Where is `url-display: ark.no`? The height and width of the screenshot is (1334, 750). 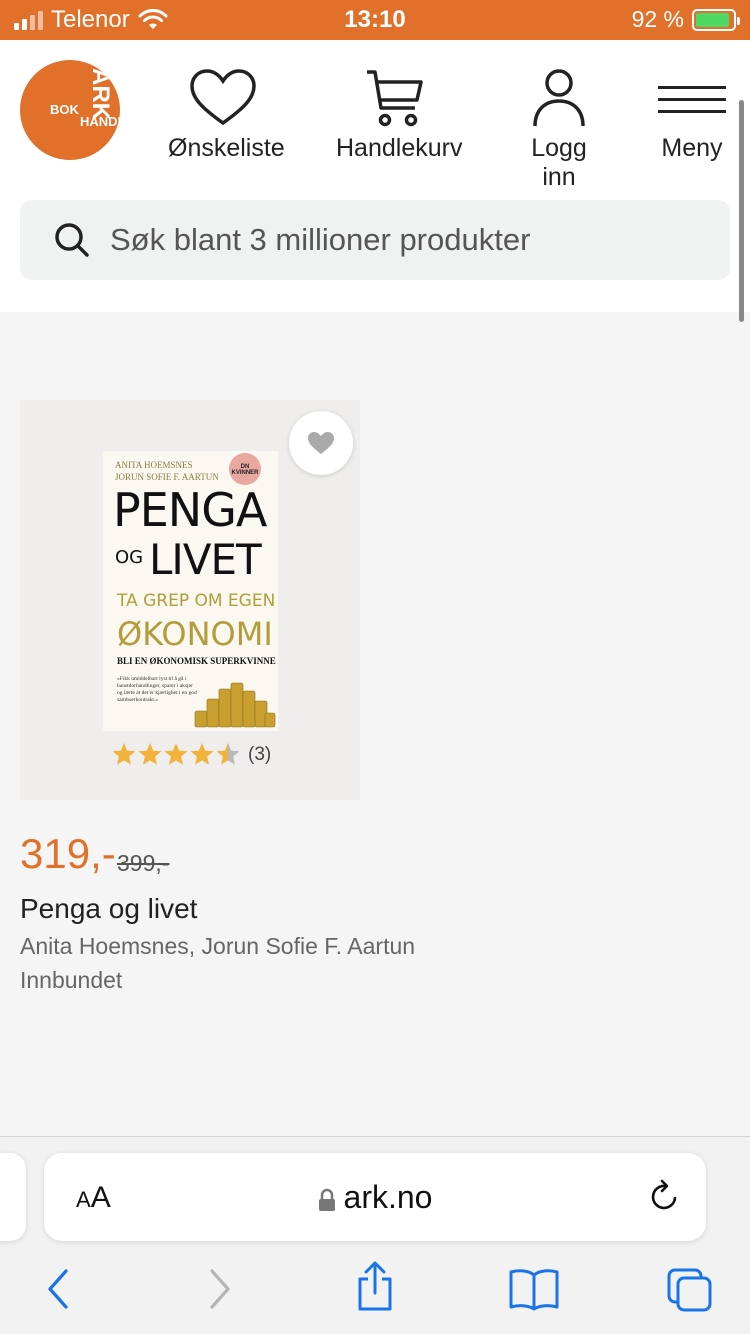
url-display: ark.no is located at coordinates (375, 1197).